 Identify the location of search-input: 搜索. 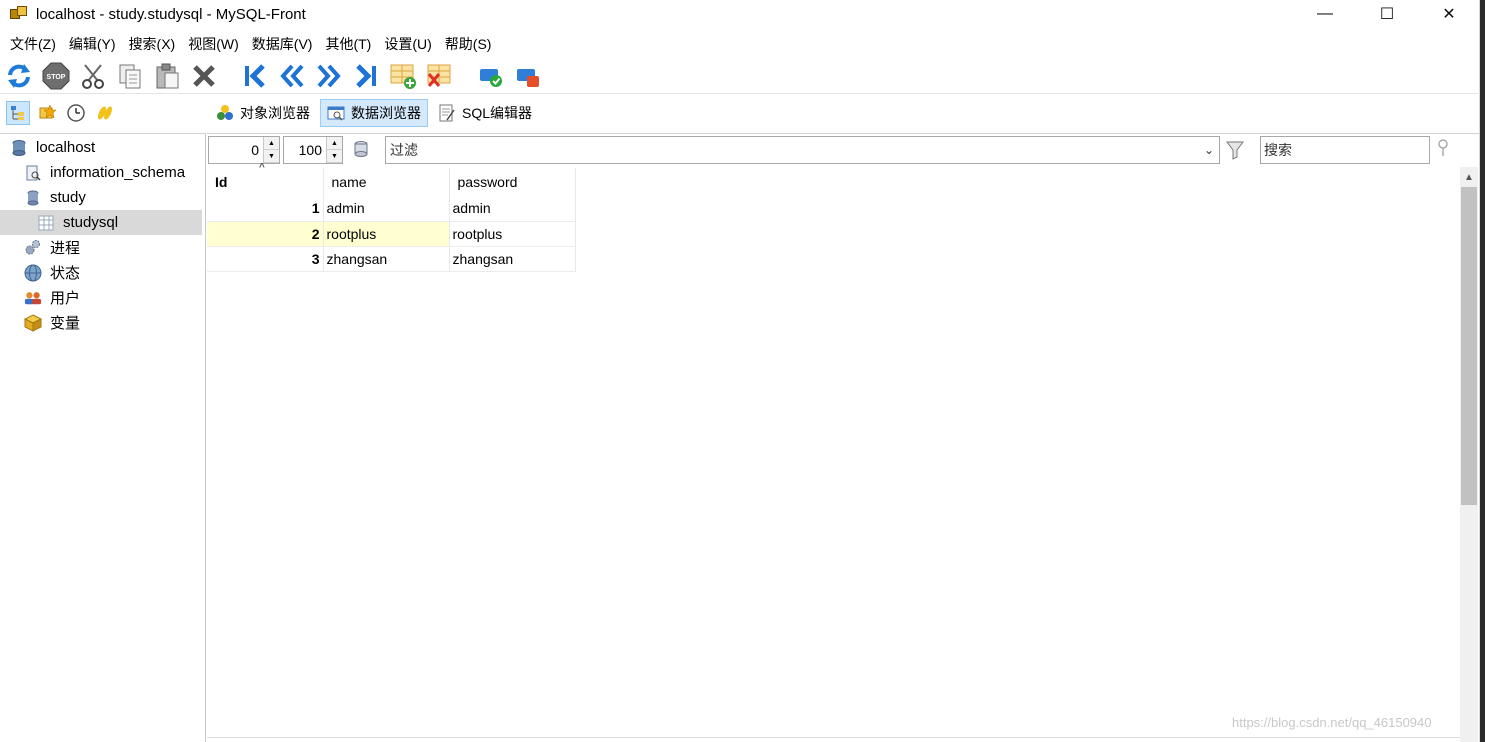
(1345, 150).